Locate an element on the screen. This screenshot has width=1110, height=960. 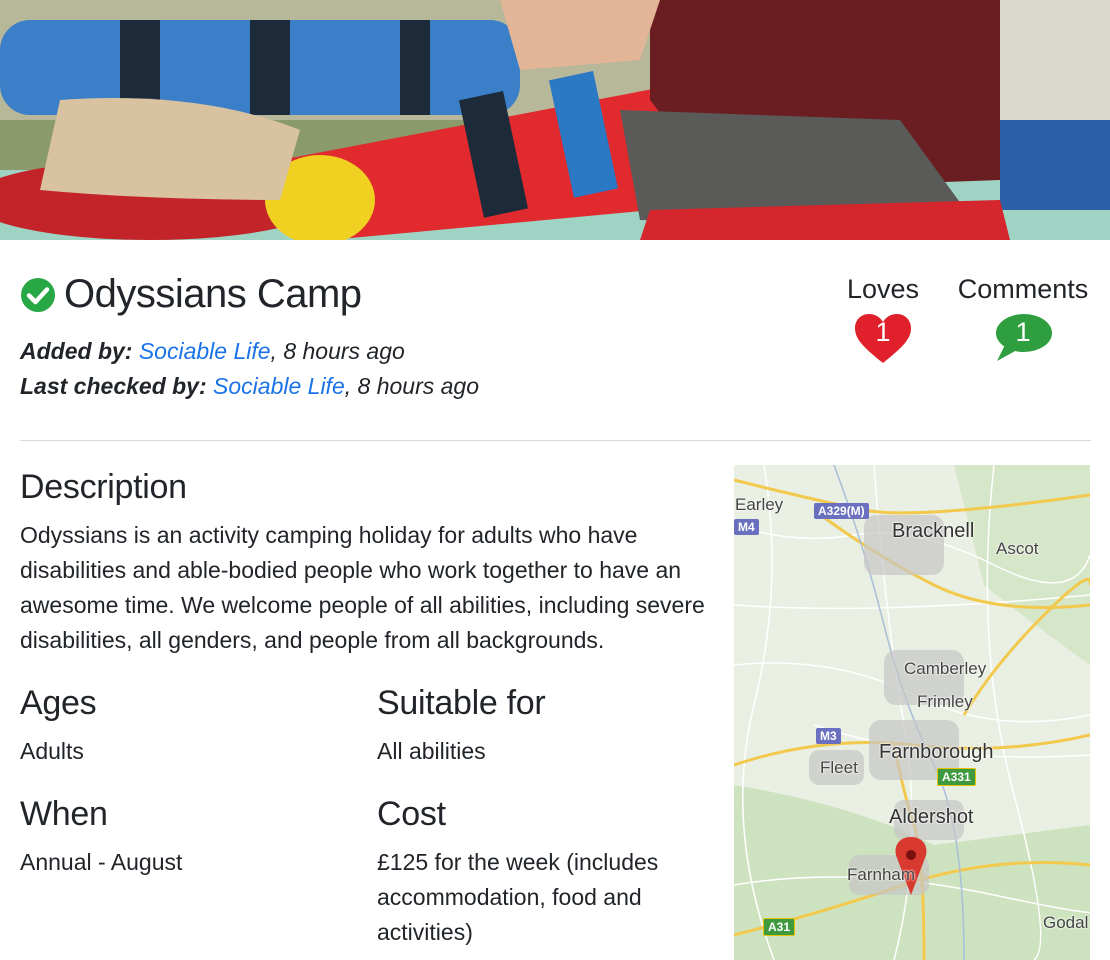
suitable-for-heading: Suitable for is located at coordinates (461, 703).